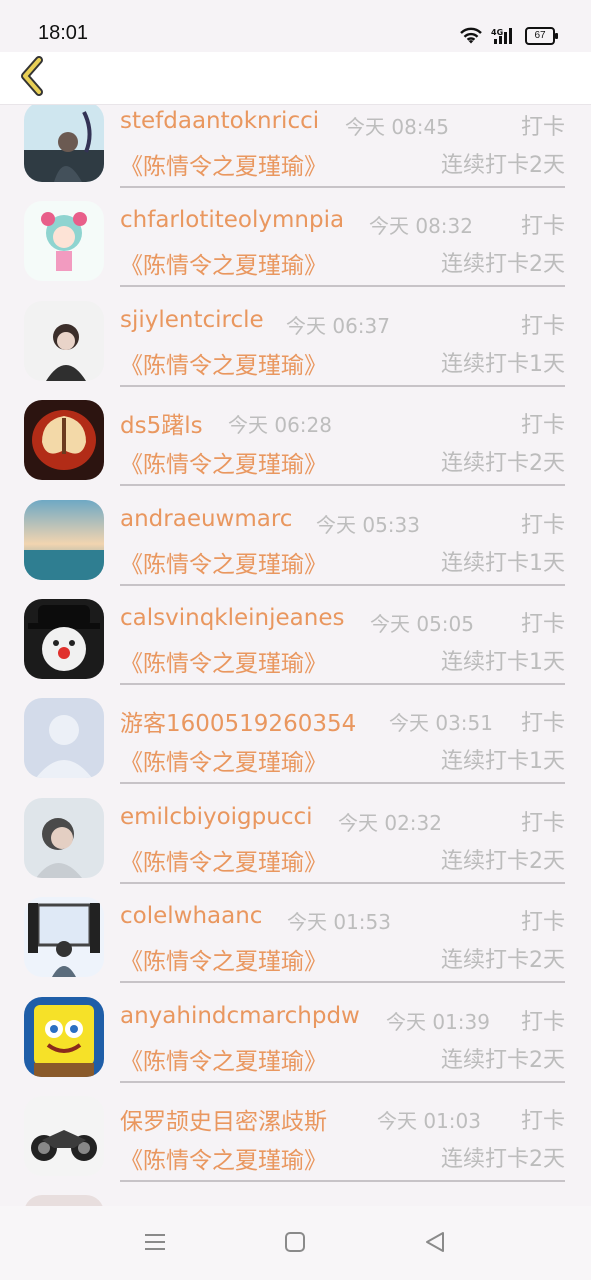 The height and width of the screenshot is (1280, 591). I want to click on list-item: 林可四昨天 23:27打卡, so click(295, 1195).